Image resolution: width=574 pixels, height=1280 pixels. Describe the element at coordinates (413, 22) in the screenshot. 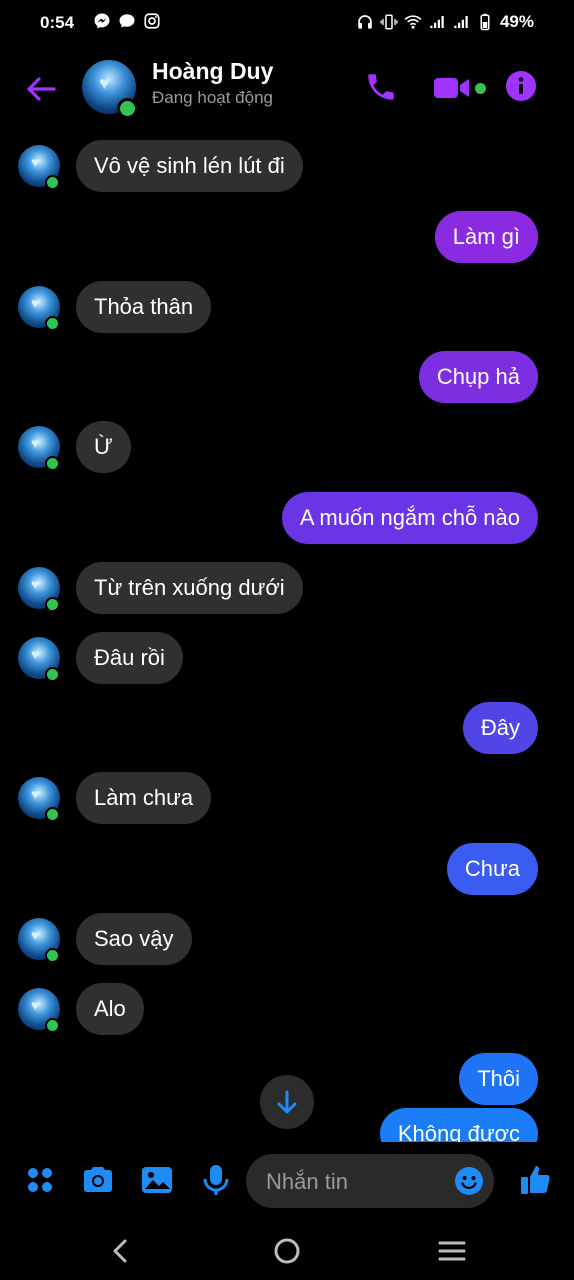

I see `wifi-icon` at that location.